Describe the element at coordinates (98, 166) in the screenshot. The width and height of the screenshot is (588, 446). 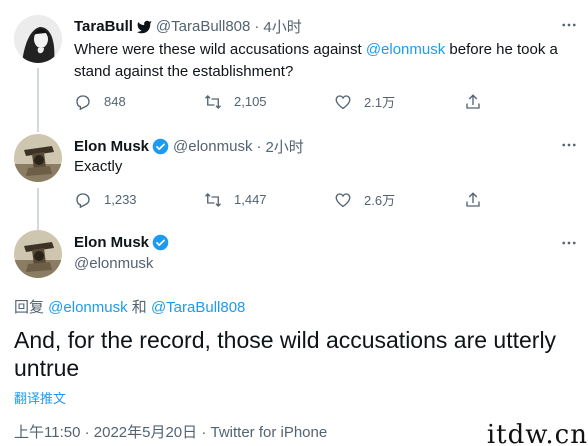
I see `tweet-text: Exactly` at that location.